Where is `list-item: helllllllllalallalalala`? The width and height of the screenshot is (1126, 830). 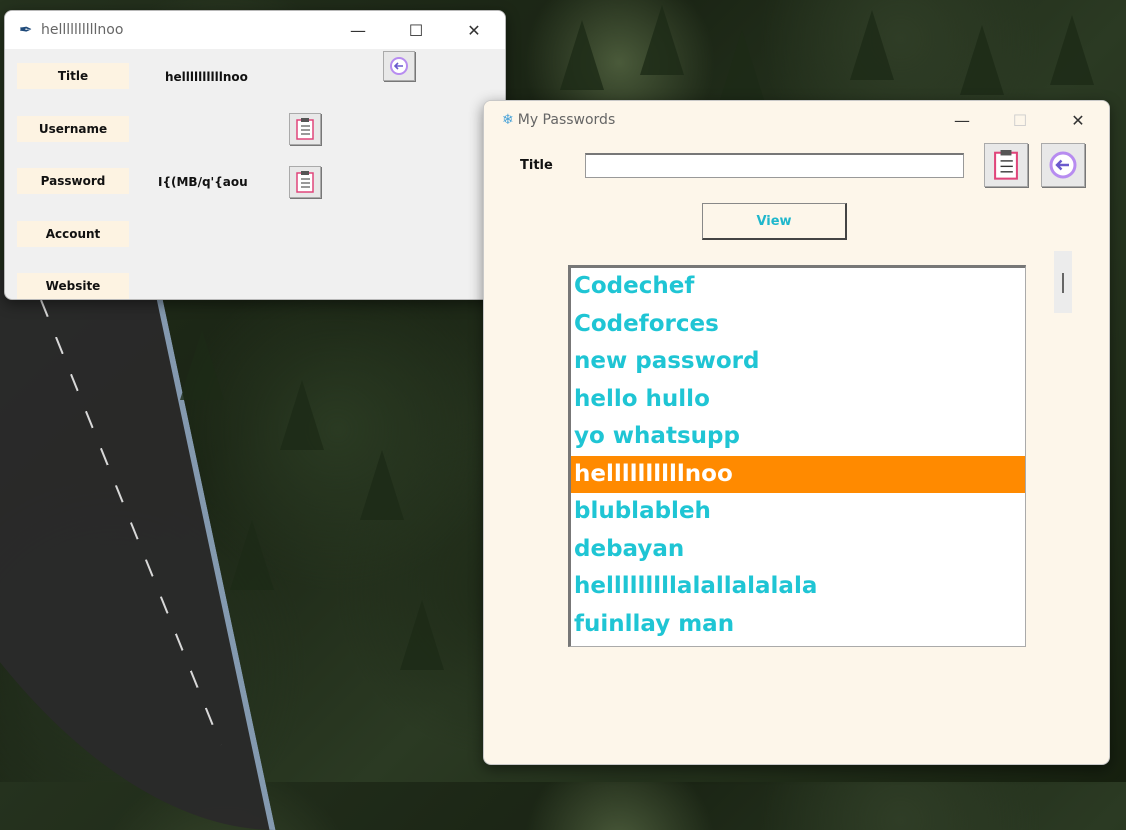
list-item: helllllllllalallalalala is located at coordinates (798, 587).